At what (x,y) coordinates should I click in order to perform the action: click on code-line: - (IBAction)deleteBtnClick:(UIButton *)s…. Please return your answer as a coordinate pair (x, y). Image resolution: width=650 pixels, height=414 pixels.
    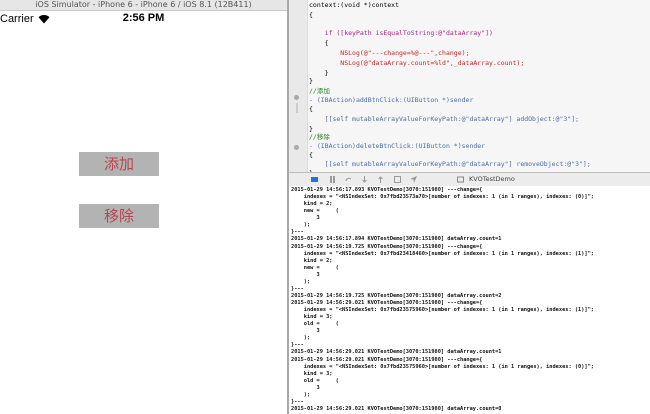
    Looking at the image, I should click on (397, 146).